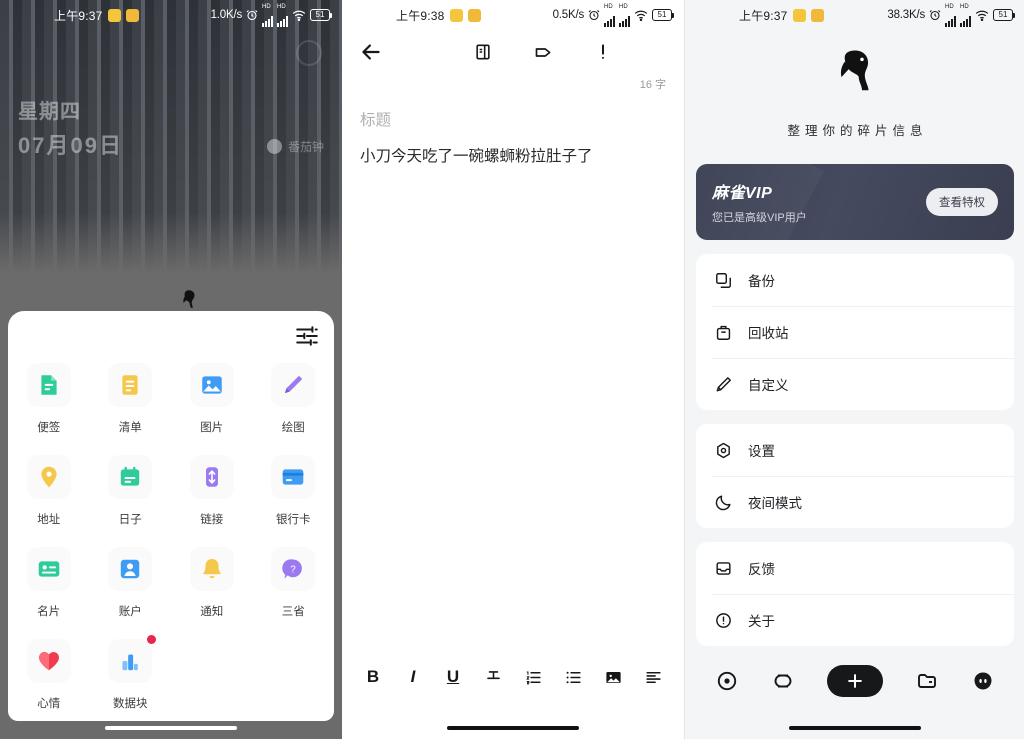 This screenshot has width=1024, height=739. Describe the element at coordinates (131, 677) in the screenshot. I see `widget-item-datablock: 数据块` at that location.